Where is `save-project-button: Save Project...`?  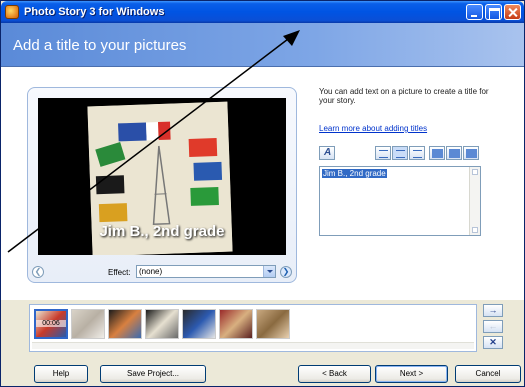 save-project-button: Save Project... is located at coordinates (153, 374).